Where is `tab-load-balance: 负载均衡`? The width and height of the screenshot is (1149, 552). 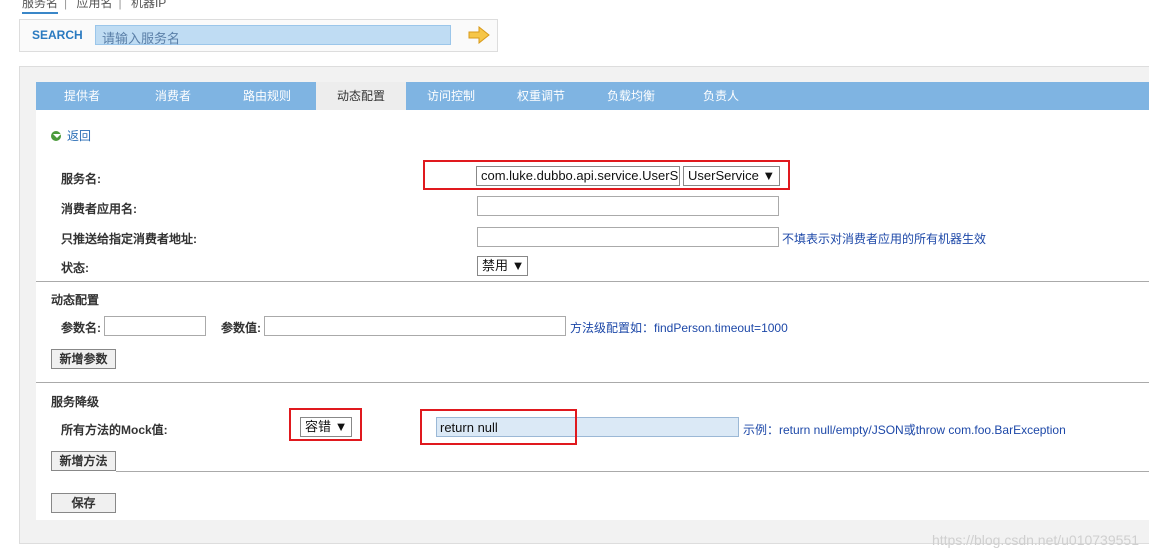 tab-load-balance: 负载均衡 is located at coordinates (631, 96).